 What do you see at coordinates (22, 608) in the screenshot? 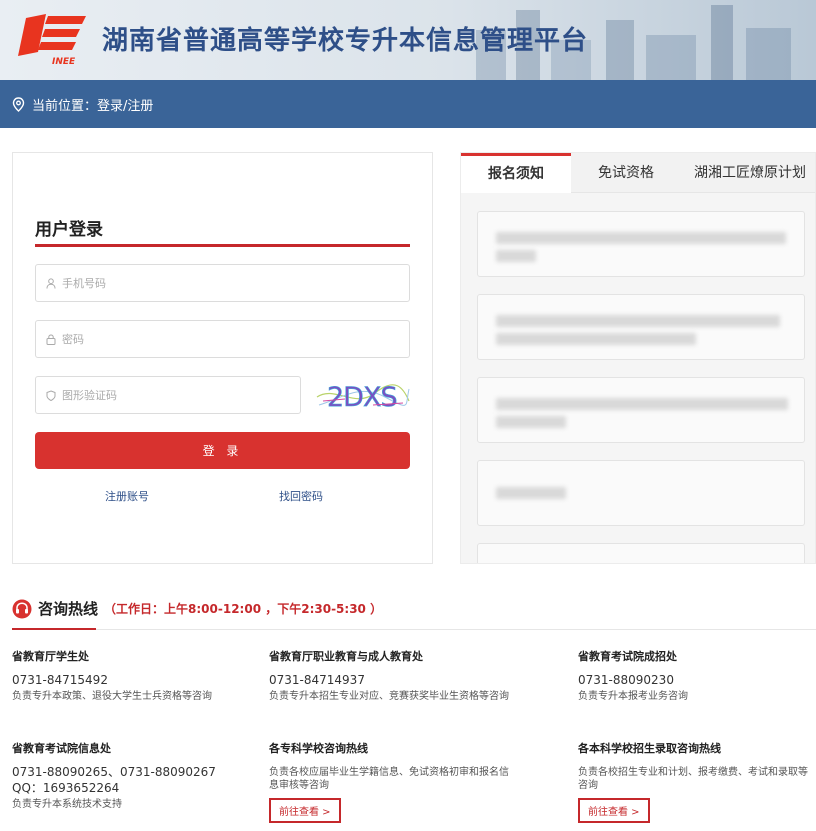
I see `headset-icon` at bounding box center [22, 608].